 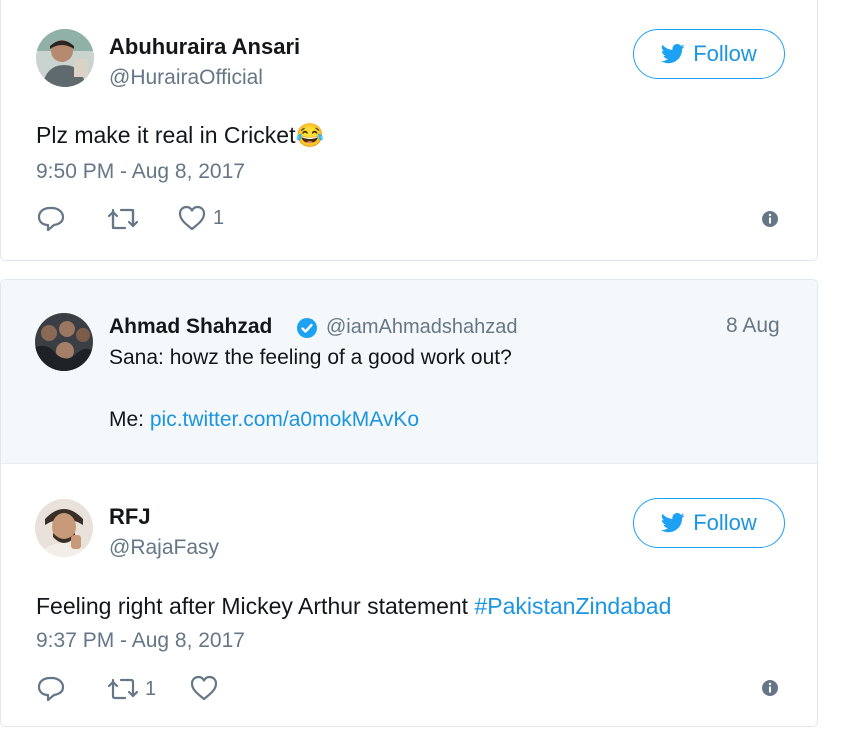 I want to click on retweet-count: 1, so click(x=151, y=688).